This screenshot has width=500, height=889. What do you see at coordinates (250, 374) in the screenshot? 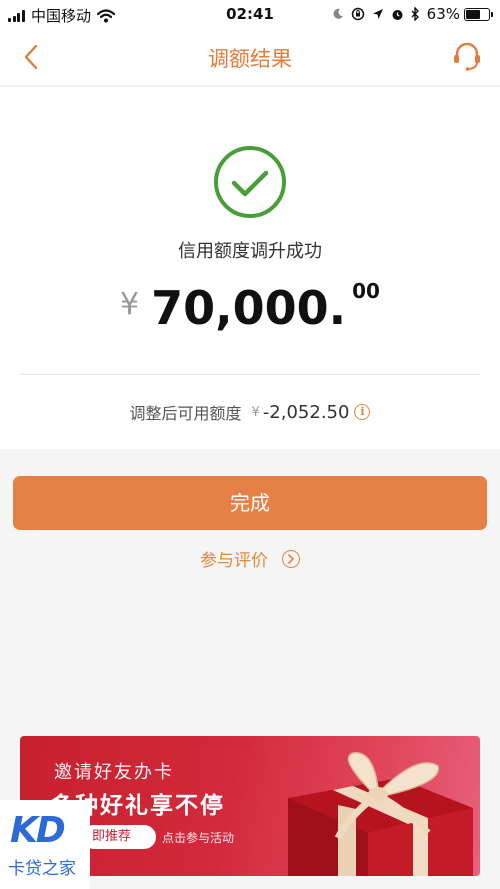
I see `divider` at bounding box center [250, 374].